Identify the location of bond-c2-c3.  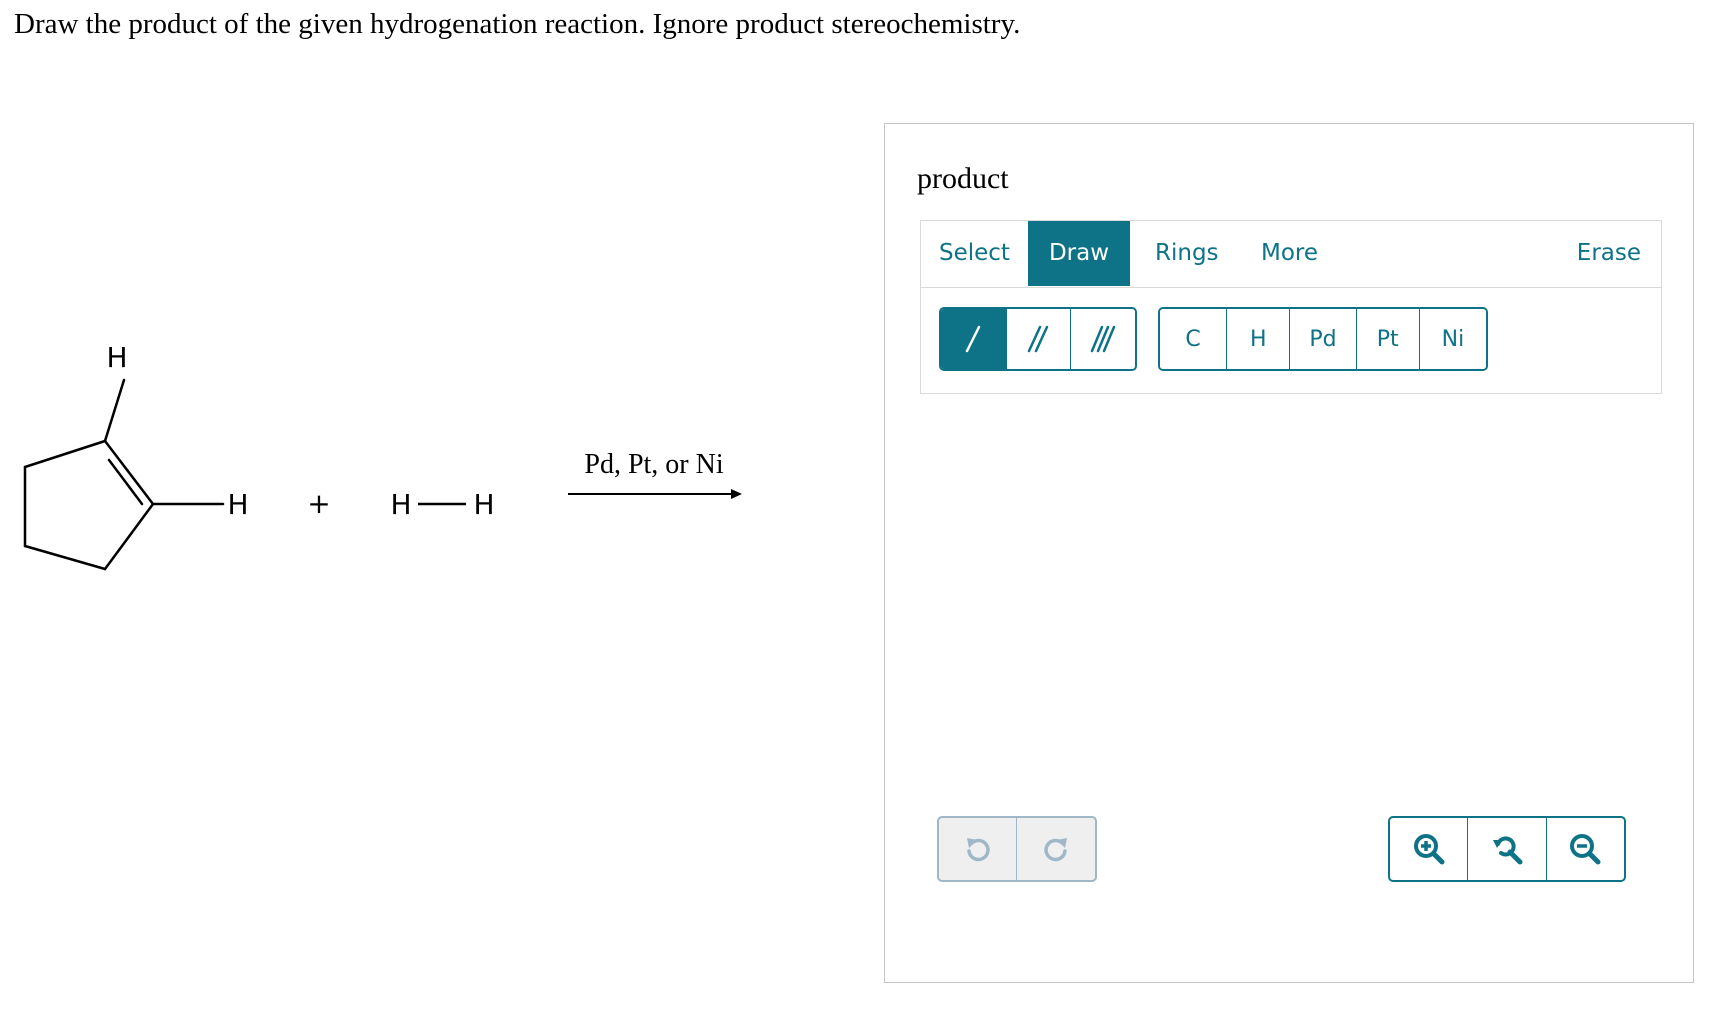
(129, 536).